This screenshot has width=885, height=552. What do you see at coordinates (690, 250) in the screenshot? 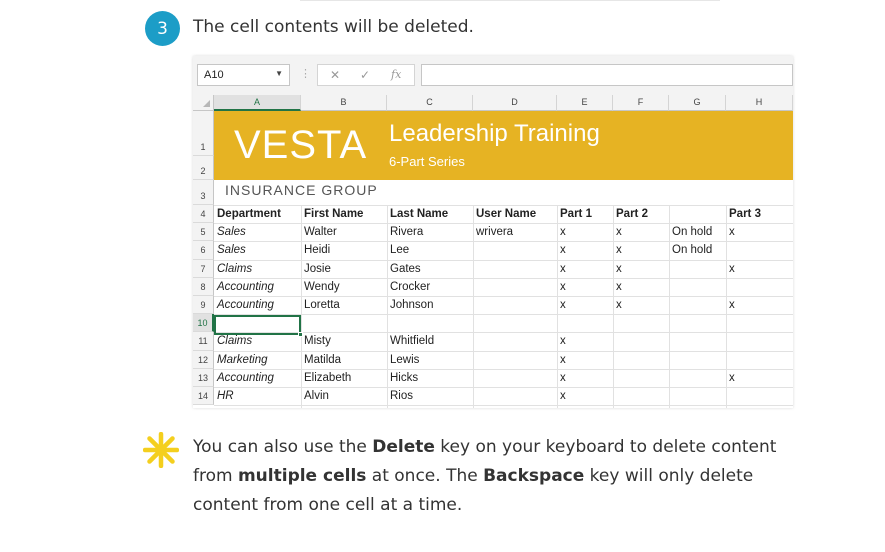
I see `cell-g6: On hold` at bounding box center [690, 250].